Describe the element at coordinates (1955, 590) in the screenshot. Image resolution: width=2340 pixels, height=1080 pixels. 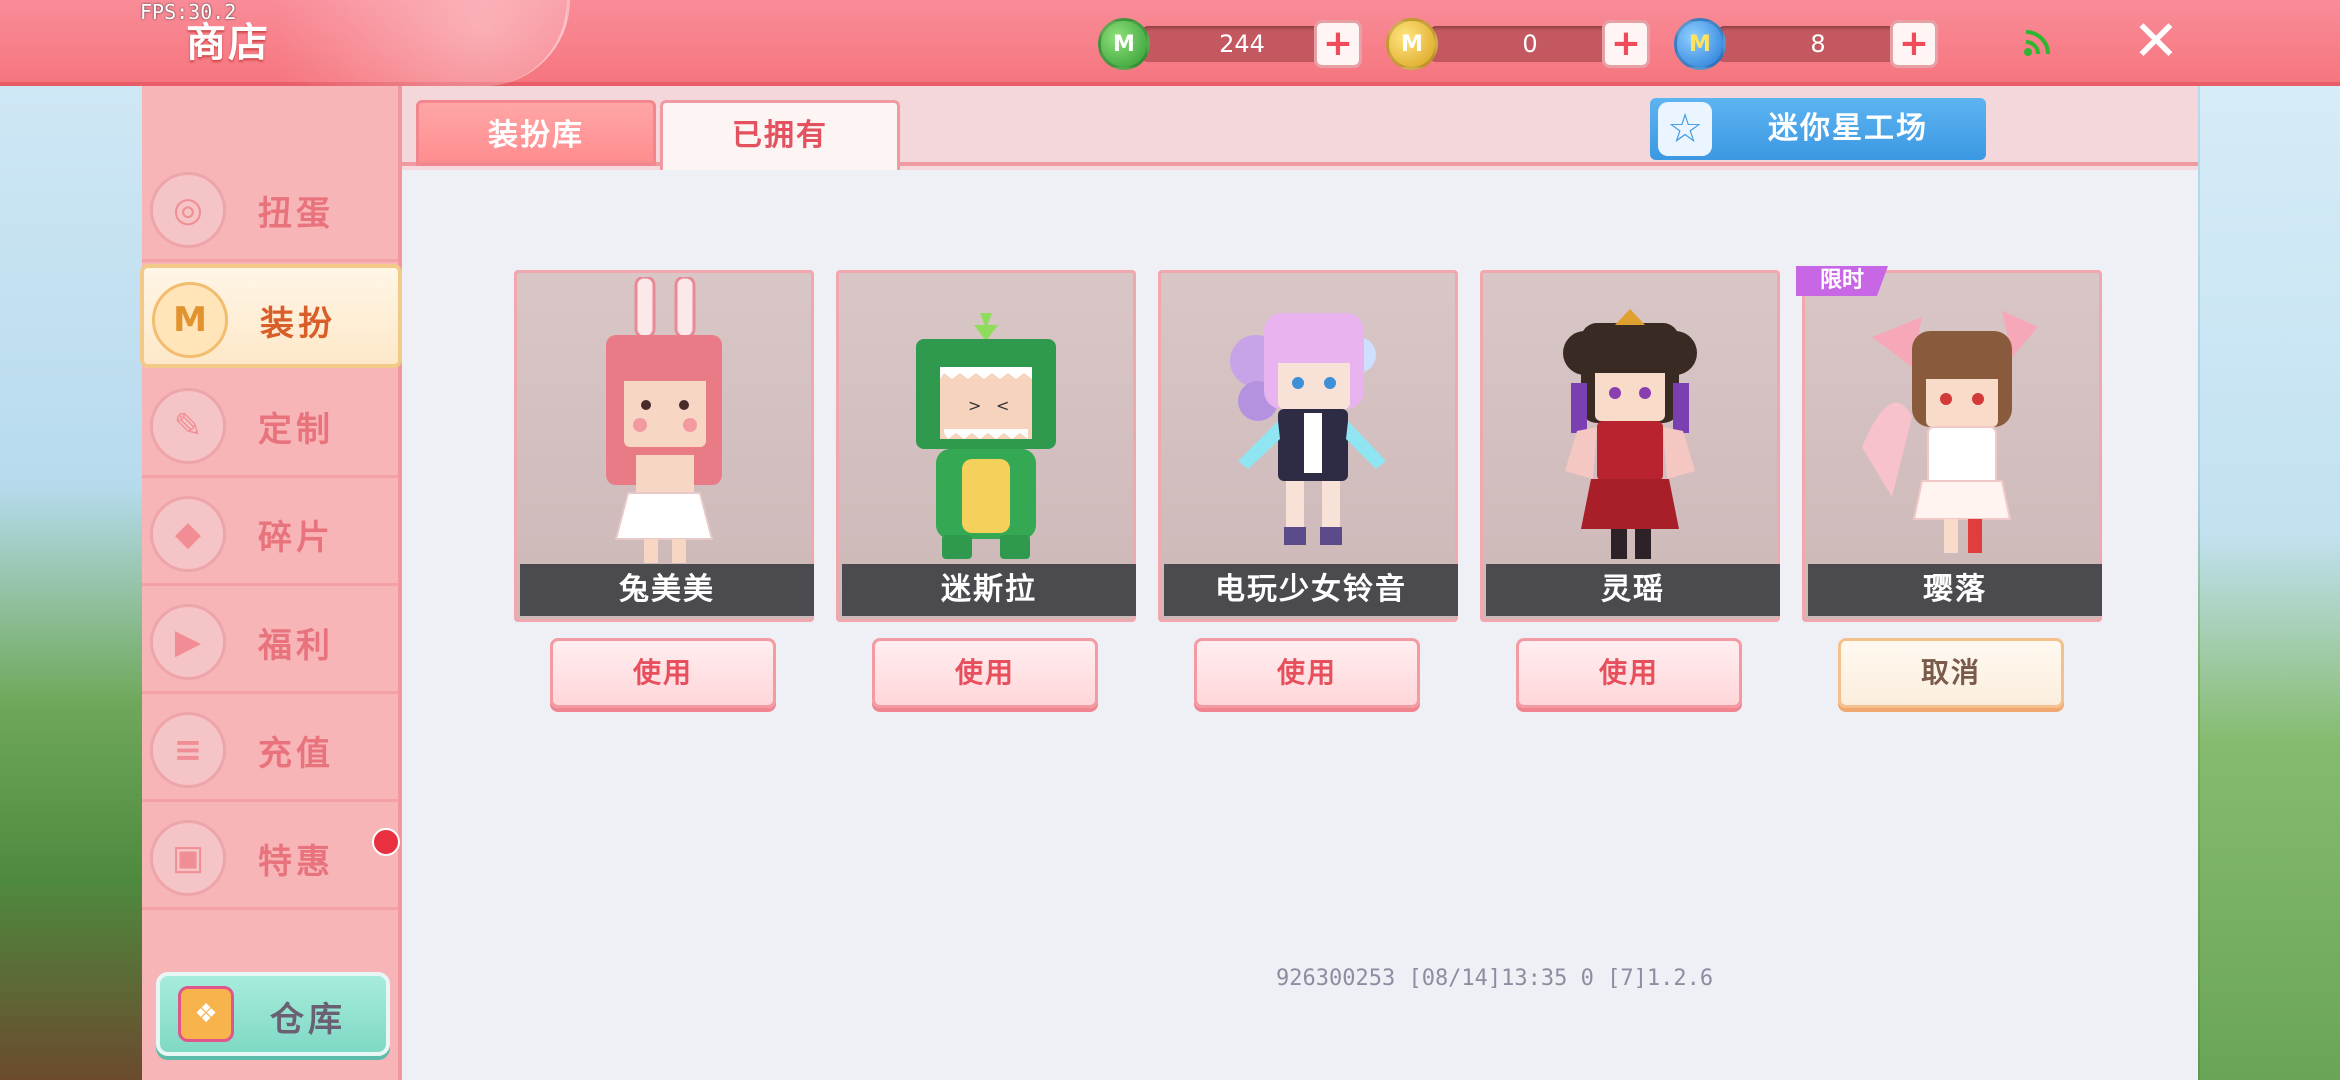
I see `outfit-name: 璎落` at that location.